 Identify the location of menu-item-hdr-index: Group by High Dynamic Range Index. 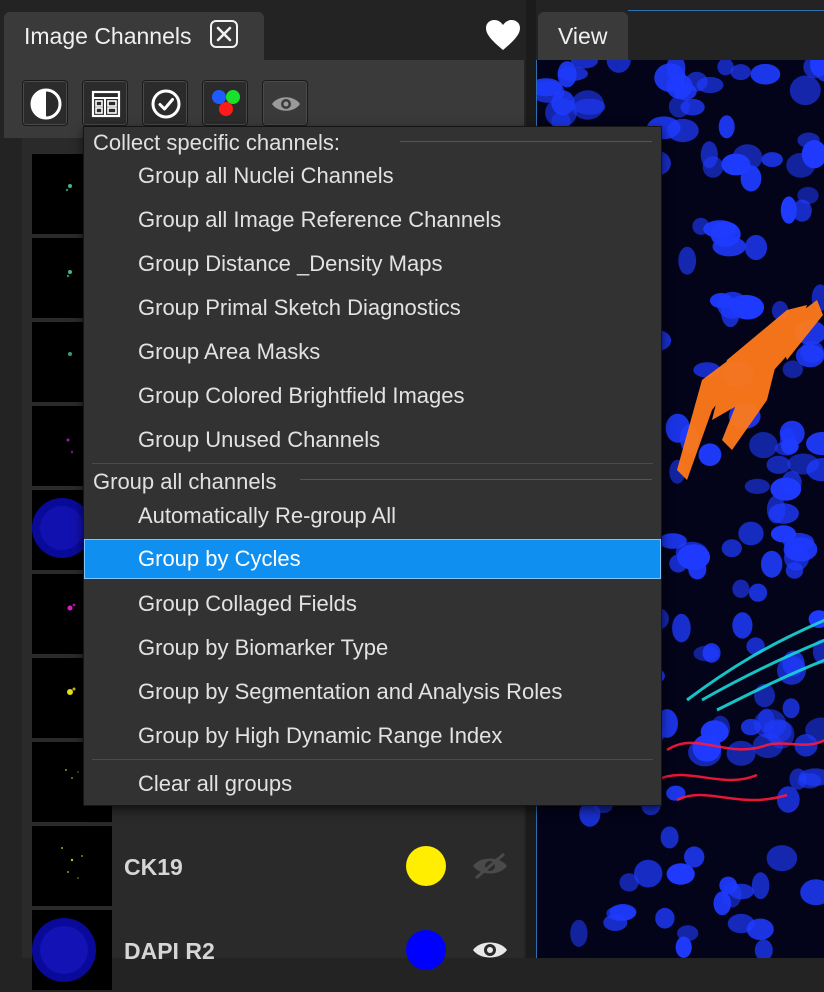
(372, 736).